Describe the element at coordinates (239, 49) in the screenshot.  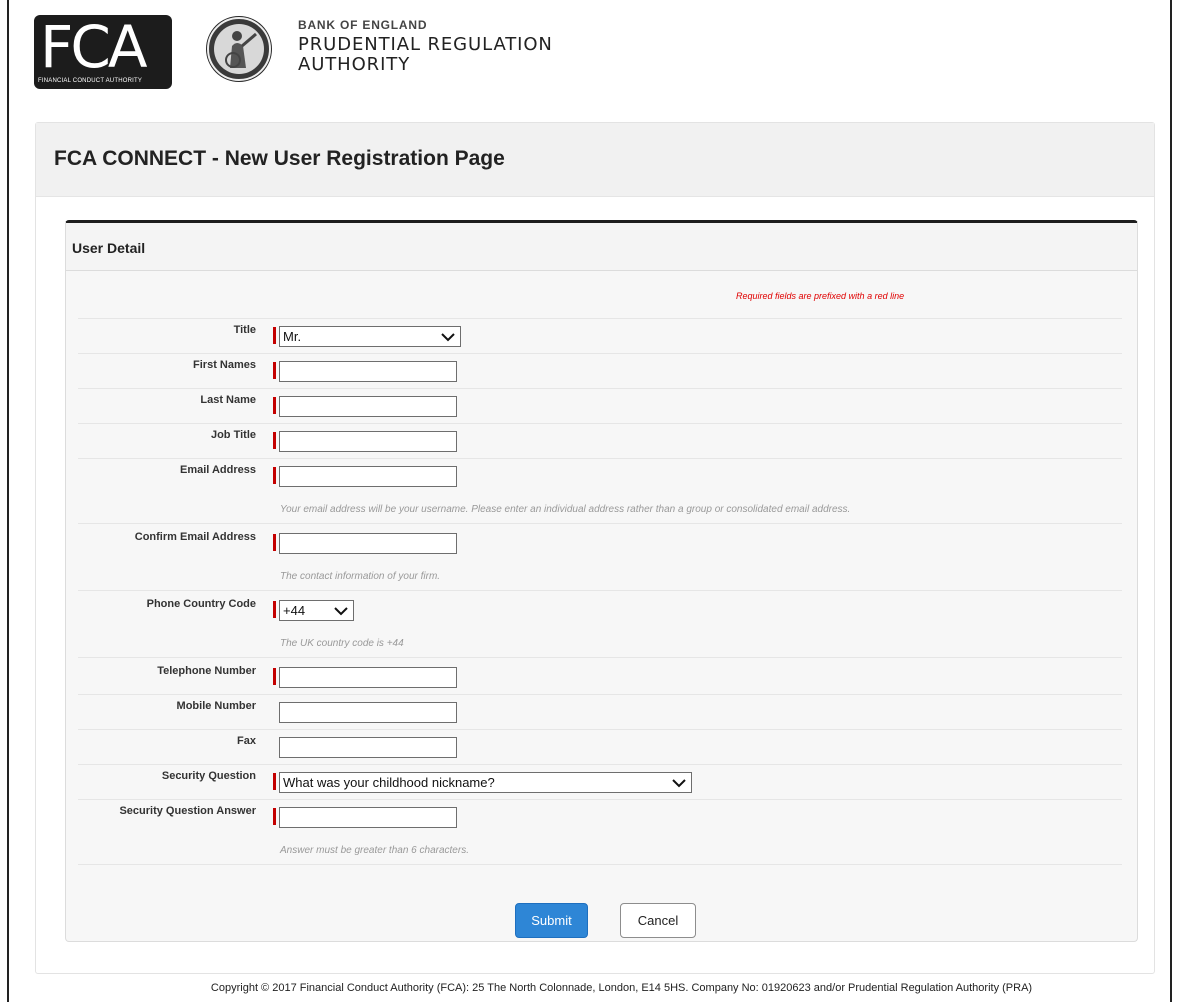
I see `bank-of-england-seal-icon` at that location.